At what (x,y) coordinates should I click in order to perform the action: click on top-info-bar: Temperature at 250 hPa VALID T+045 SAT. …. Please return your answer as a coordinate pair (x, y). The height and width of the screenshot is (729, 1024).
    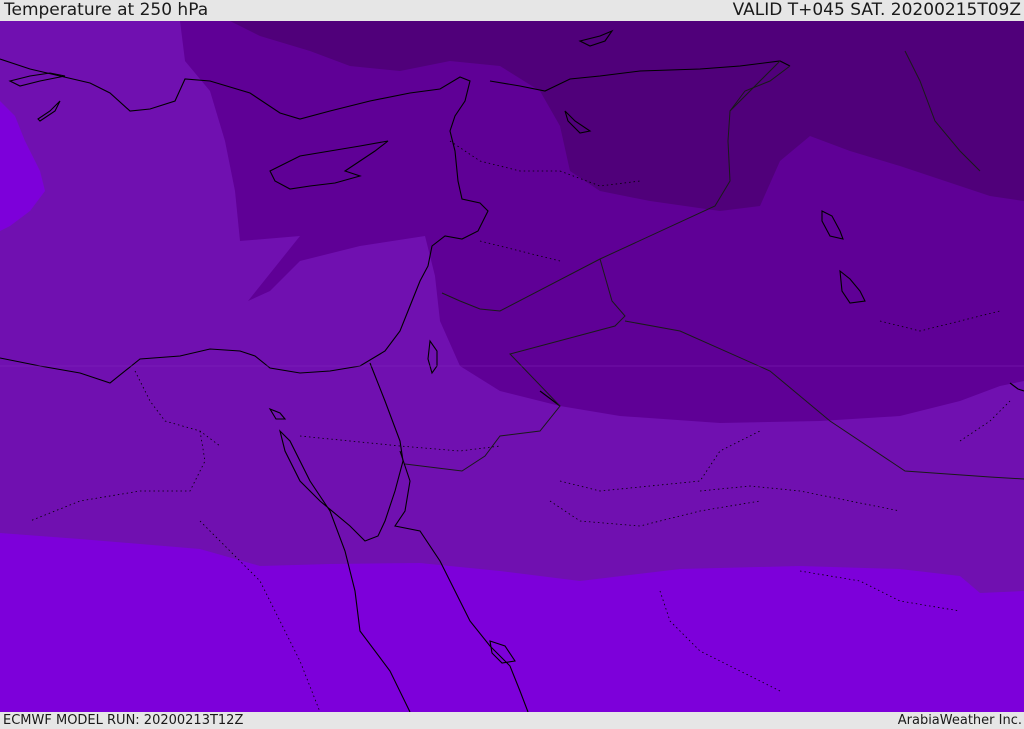
    Looking at the image, I should click on (512, 10).